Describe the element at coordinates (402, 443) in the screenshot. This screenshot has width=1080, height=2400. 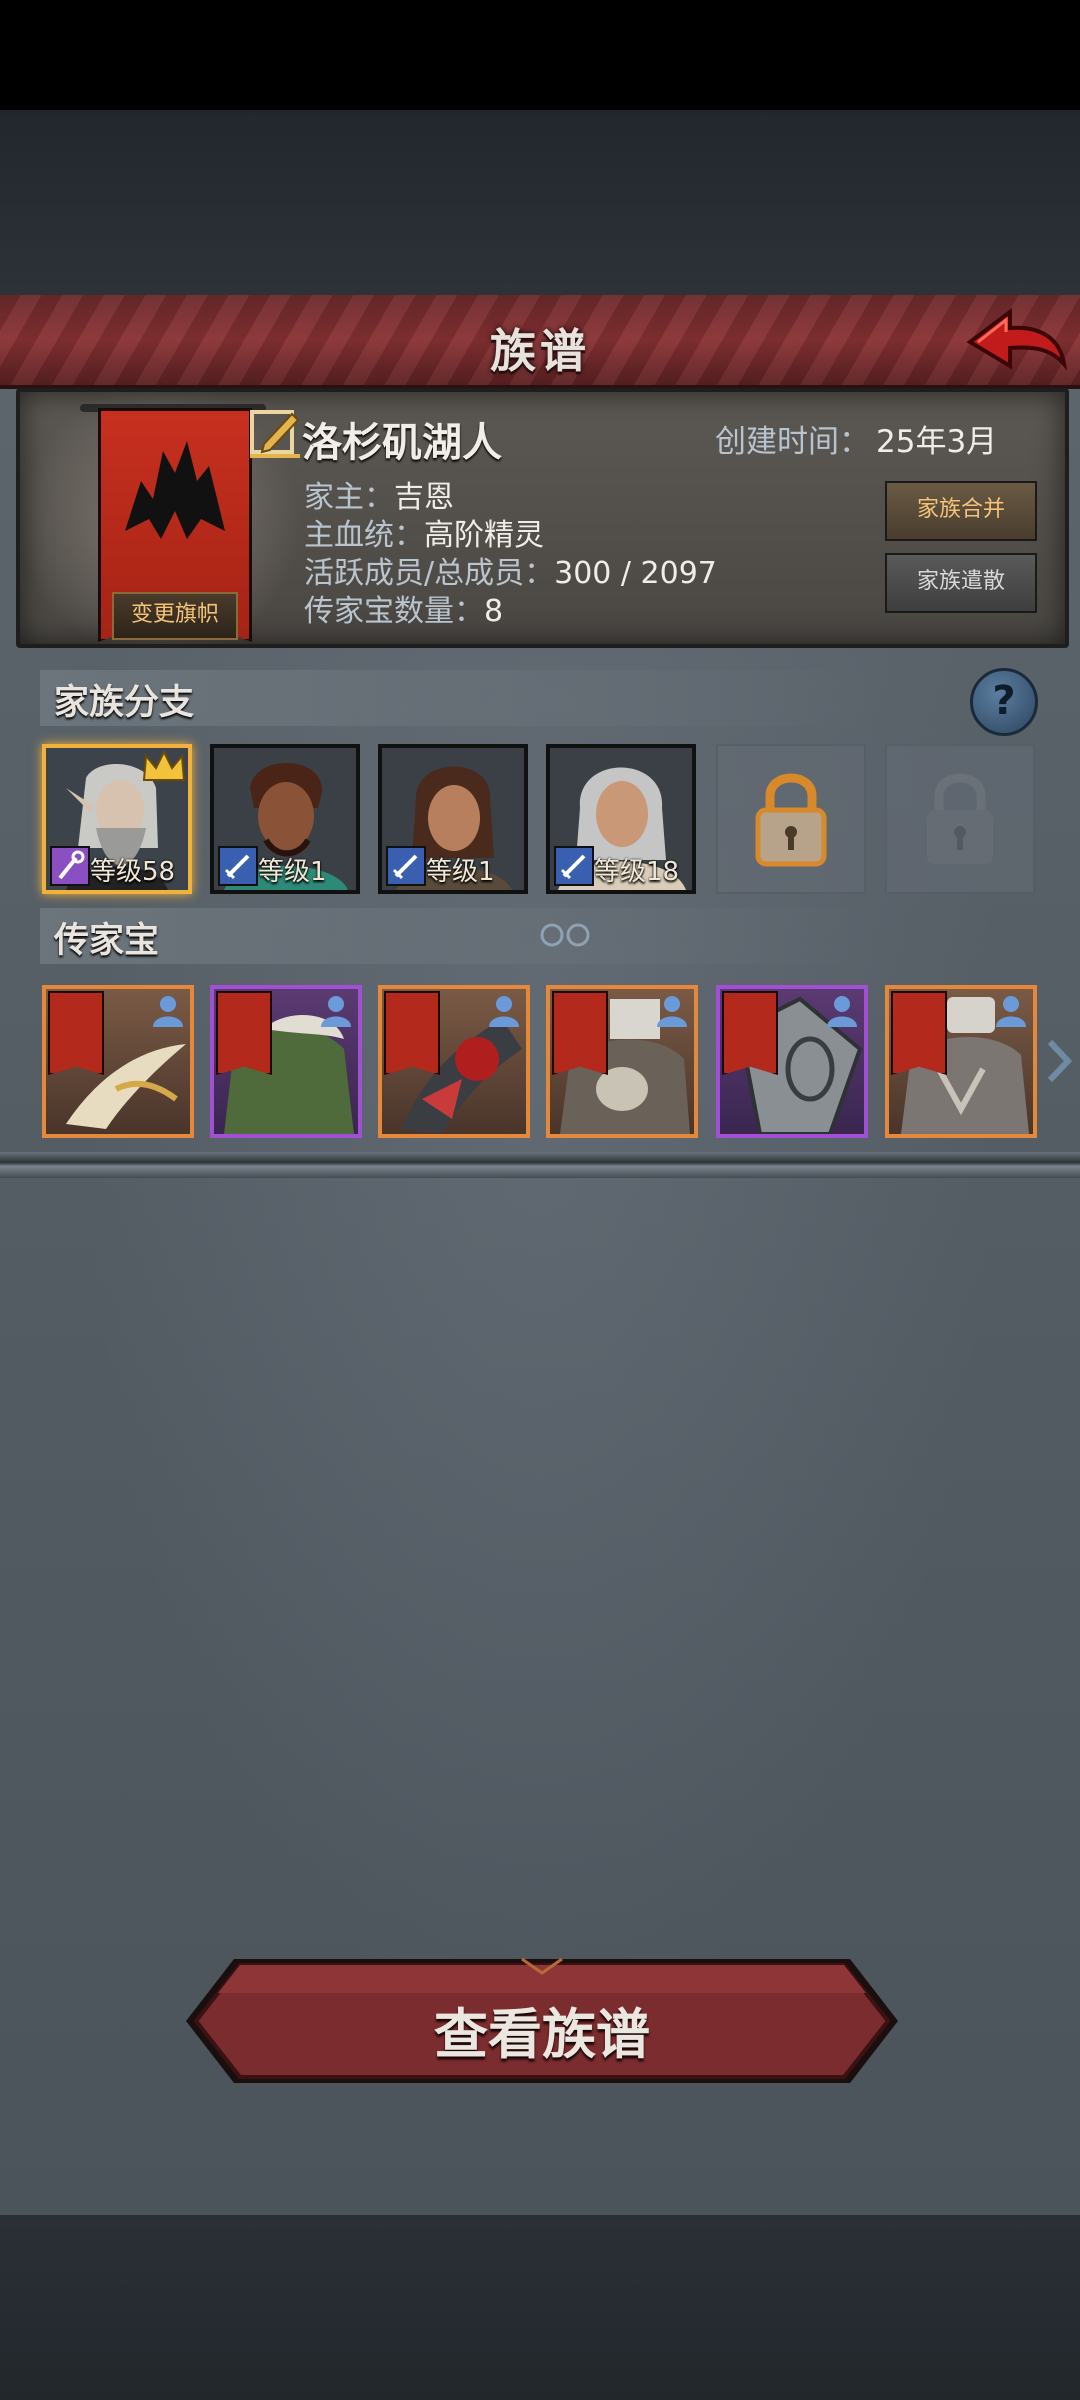
I see `family-name: 洛杉矶湖人` at that location.